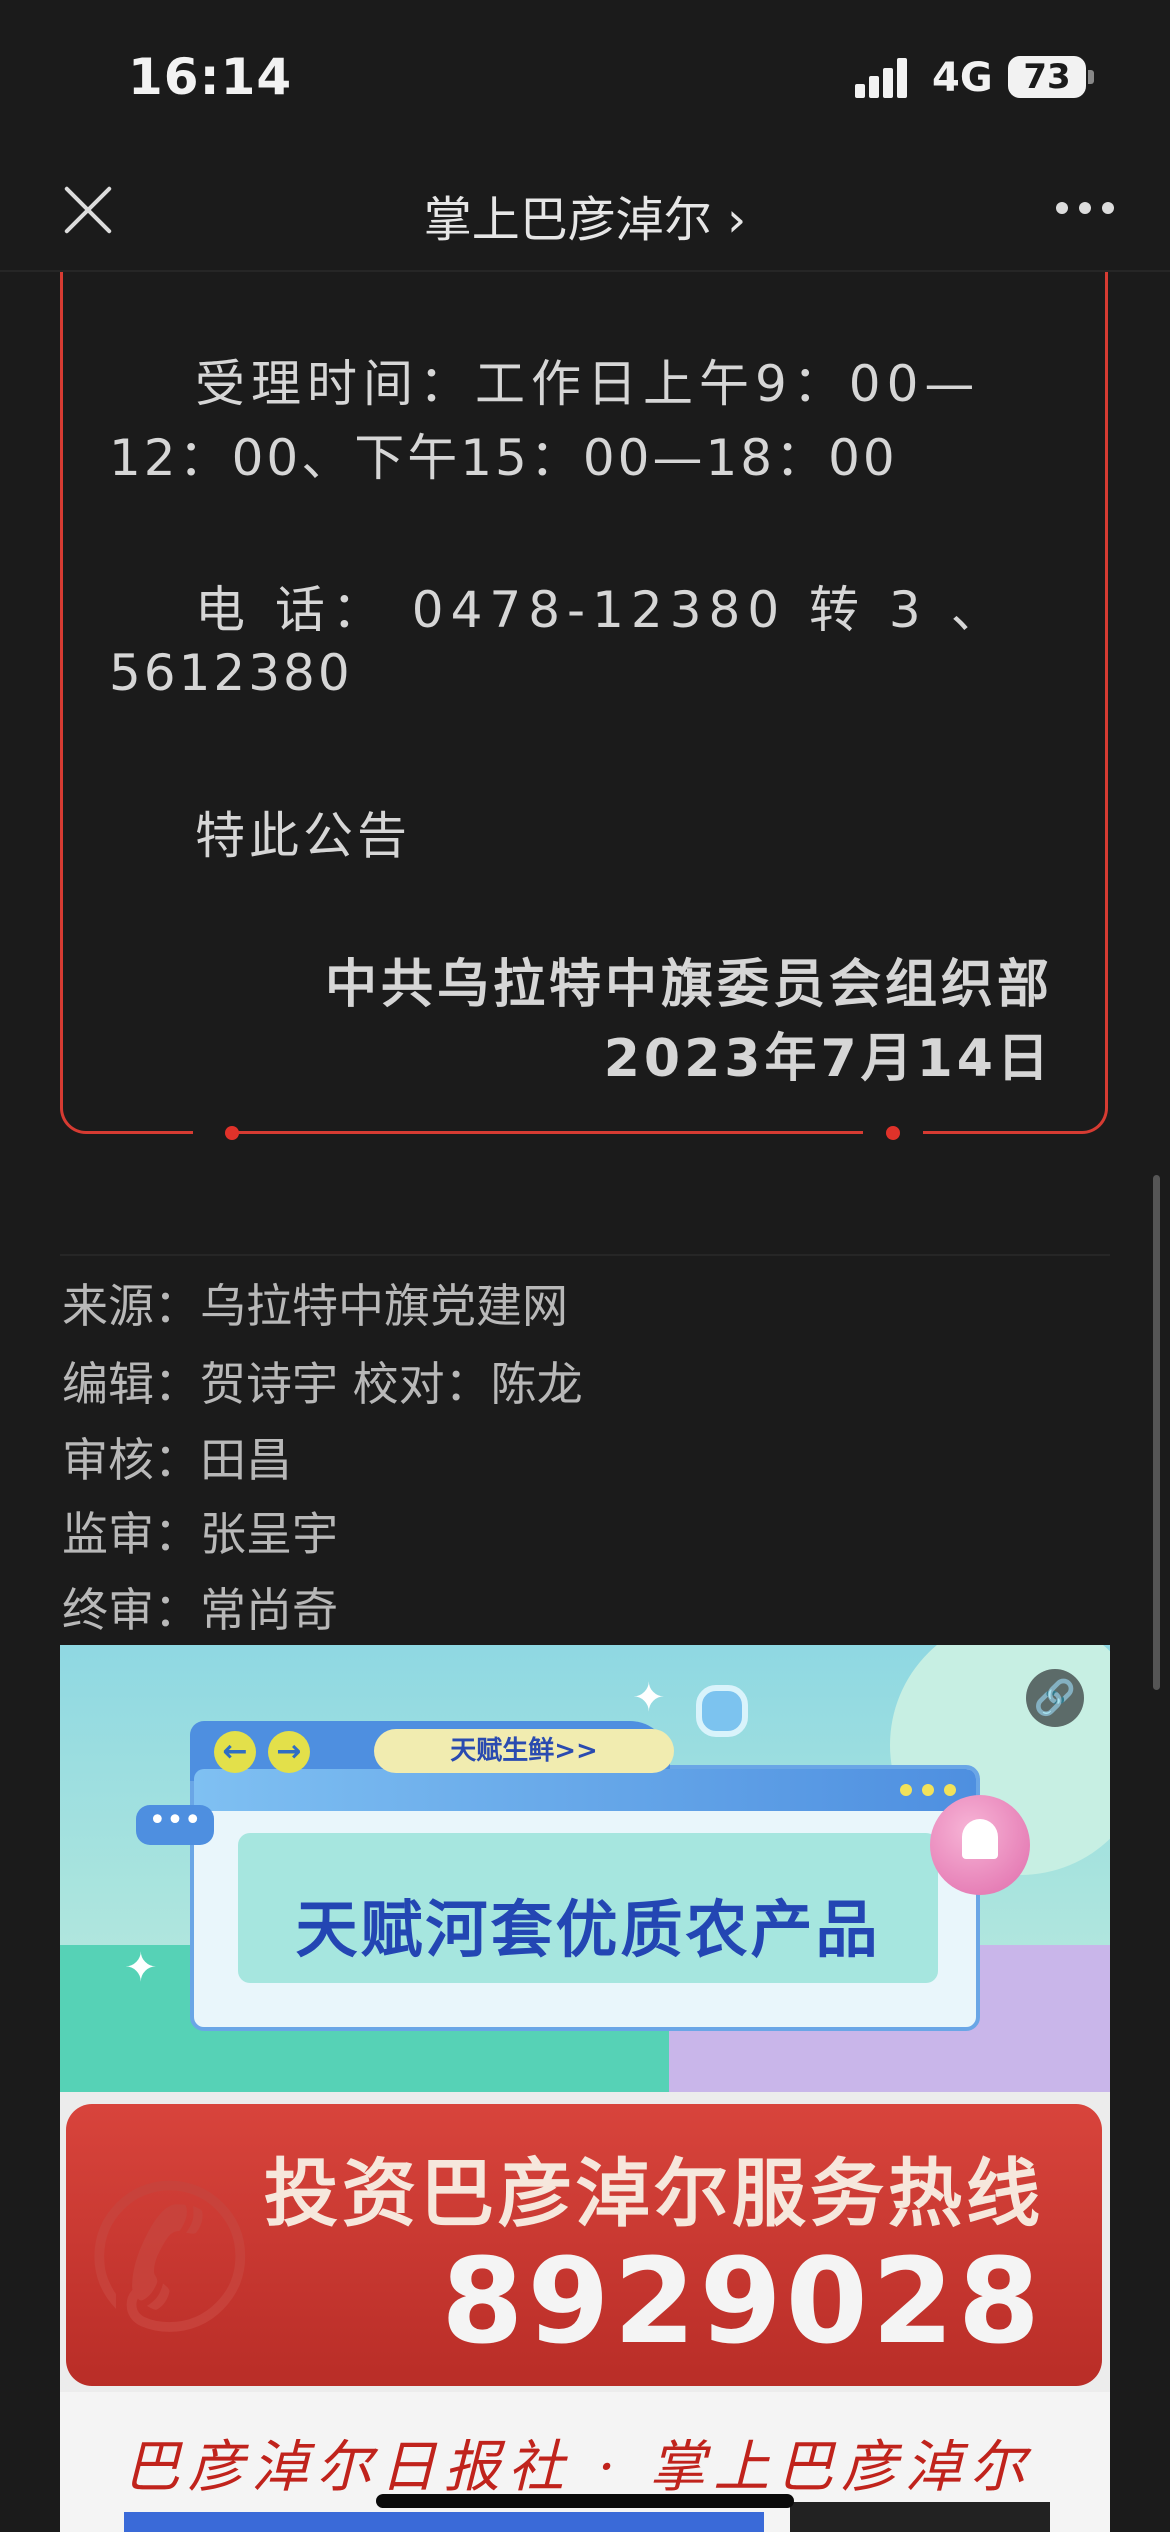 The width and height of the screenshot is (1170, 2532). I want to click on nav-title: 掌上巴彦淖尔 ›, so click(585, 215).